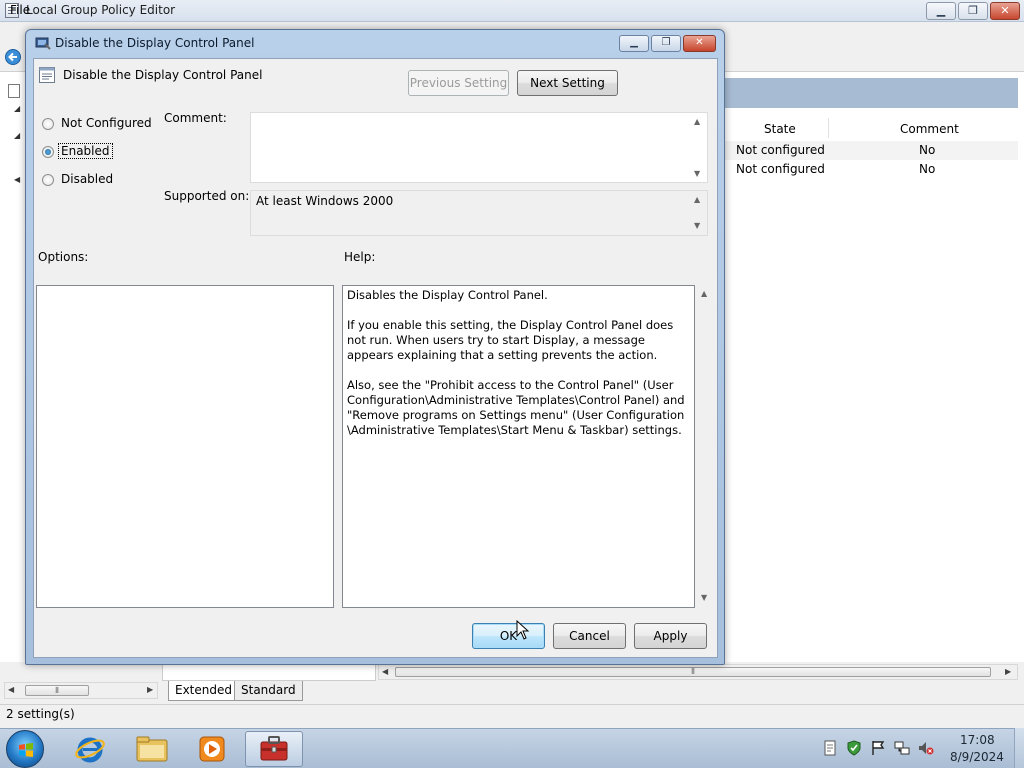 The image size is (1024, 768). I want to click on policy-node-icon, so click(14, 91).